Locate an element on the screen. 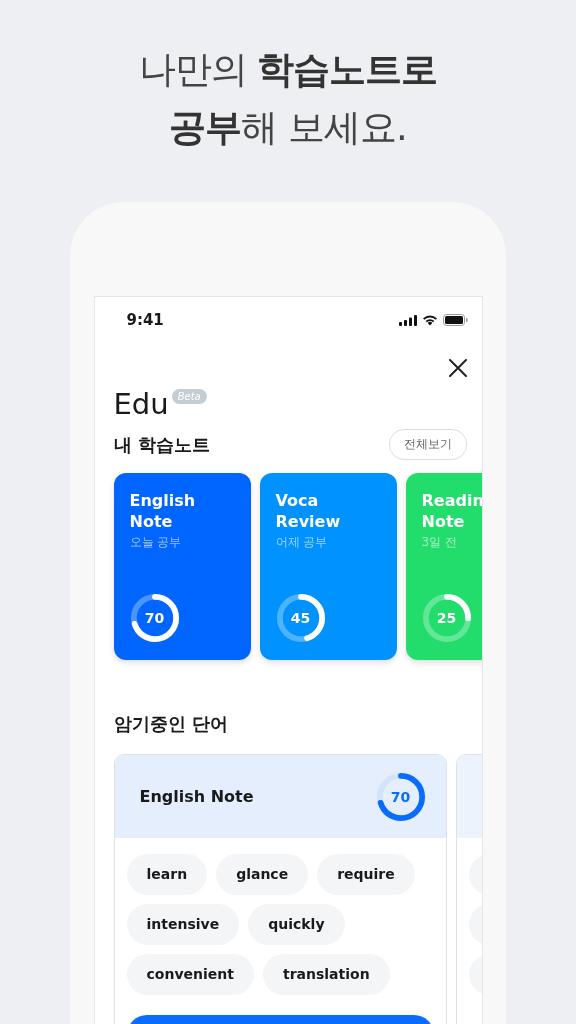 The image size is (576, 1024). word-chip: convenient is located at coordinates (190, 974).